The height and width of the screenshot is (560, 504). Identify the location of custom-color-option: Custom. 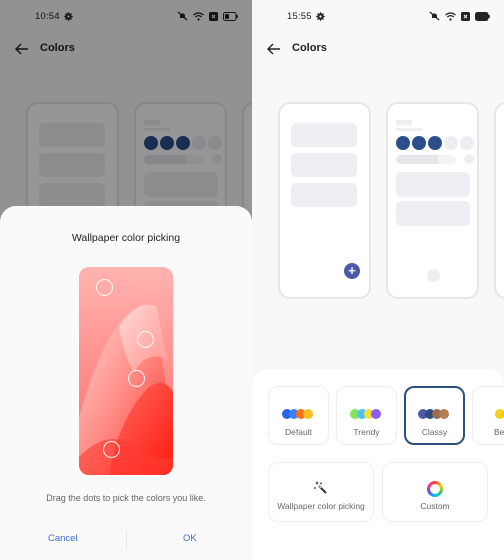
(435, 492).